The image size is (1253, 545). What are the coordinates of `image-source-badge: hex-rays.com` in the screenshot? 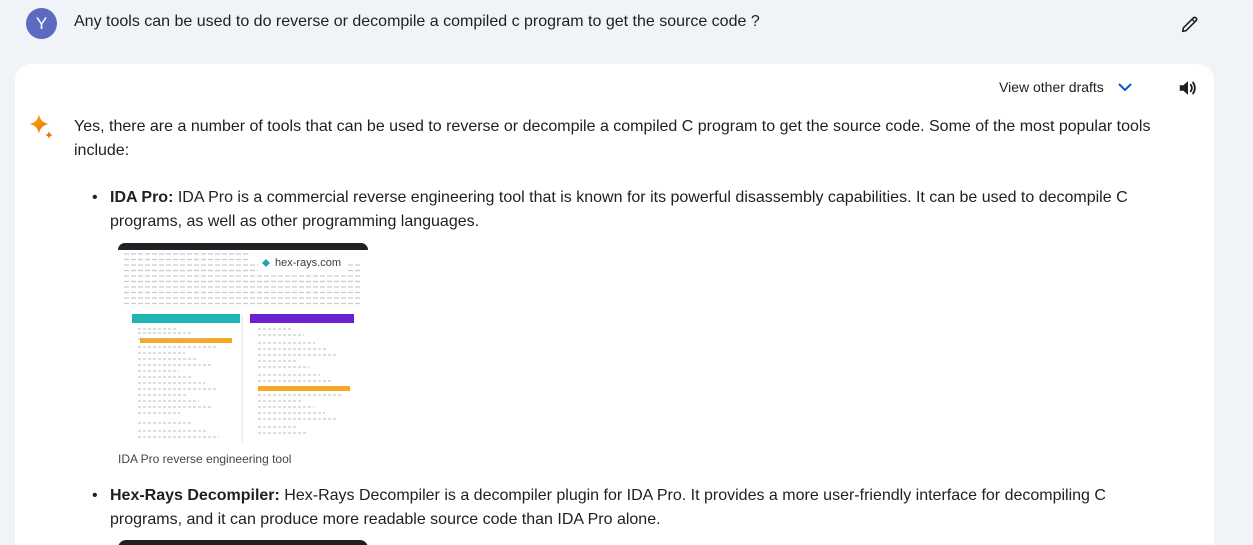 It's located at (303, 263).